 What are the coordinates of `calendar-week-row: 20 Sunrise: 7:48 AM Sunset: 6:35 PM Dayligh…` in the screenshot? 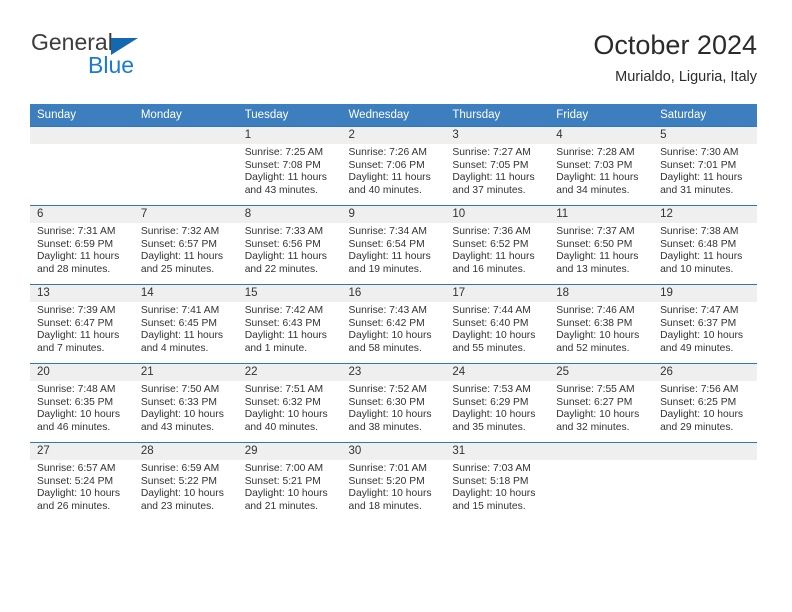 It's located at (393, 403).